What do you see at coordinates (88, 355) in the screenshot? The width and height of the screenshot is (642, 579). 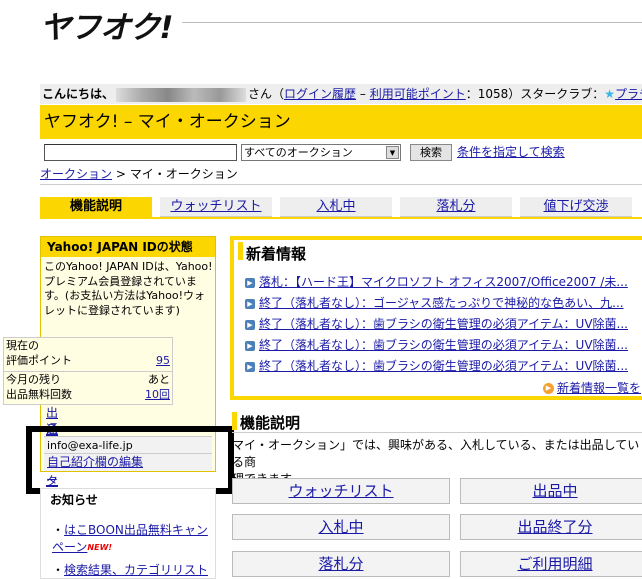 I see `evaluation-points-table: 現在の 評価ポイント 95` at bounding box center [88, 355].